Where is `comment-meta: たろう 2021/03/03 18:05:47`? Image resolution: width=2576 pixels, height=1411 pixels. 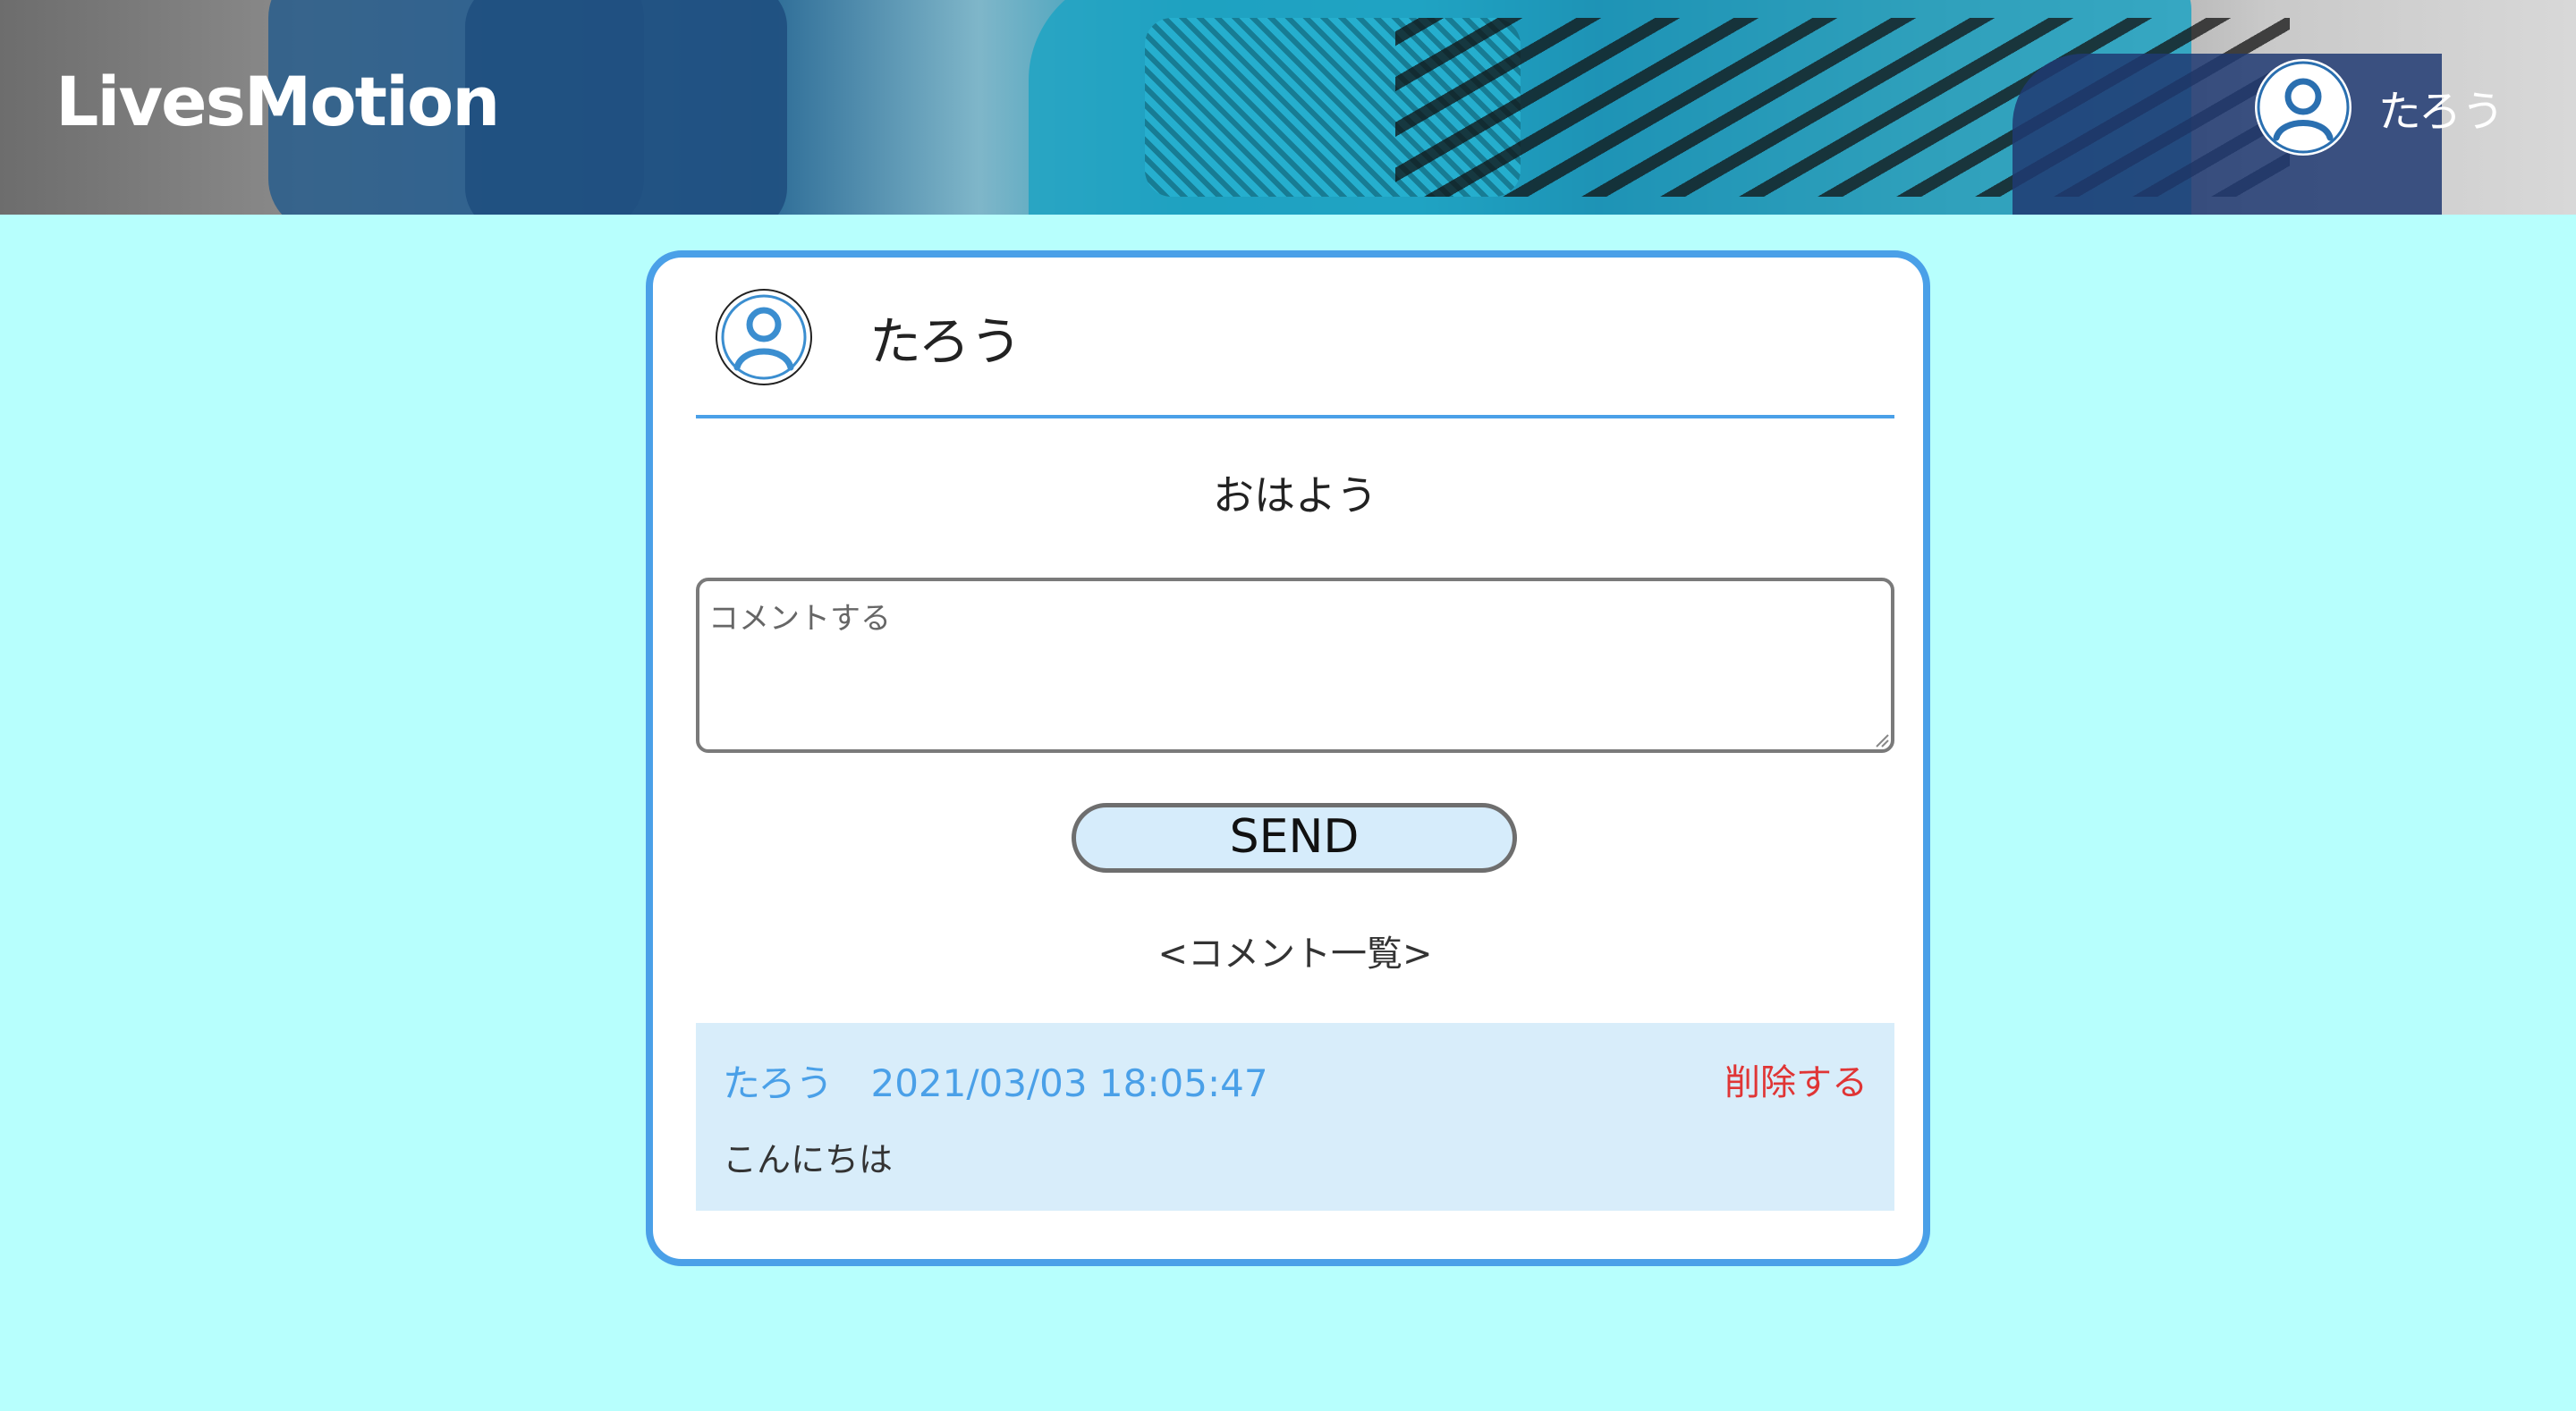 comment-meta: たろう 2021/03/03 18:05:47 is located at coordinates (995, 1080).